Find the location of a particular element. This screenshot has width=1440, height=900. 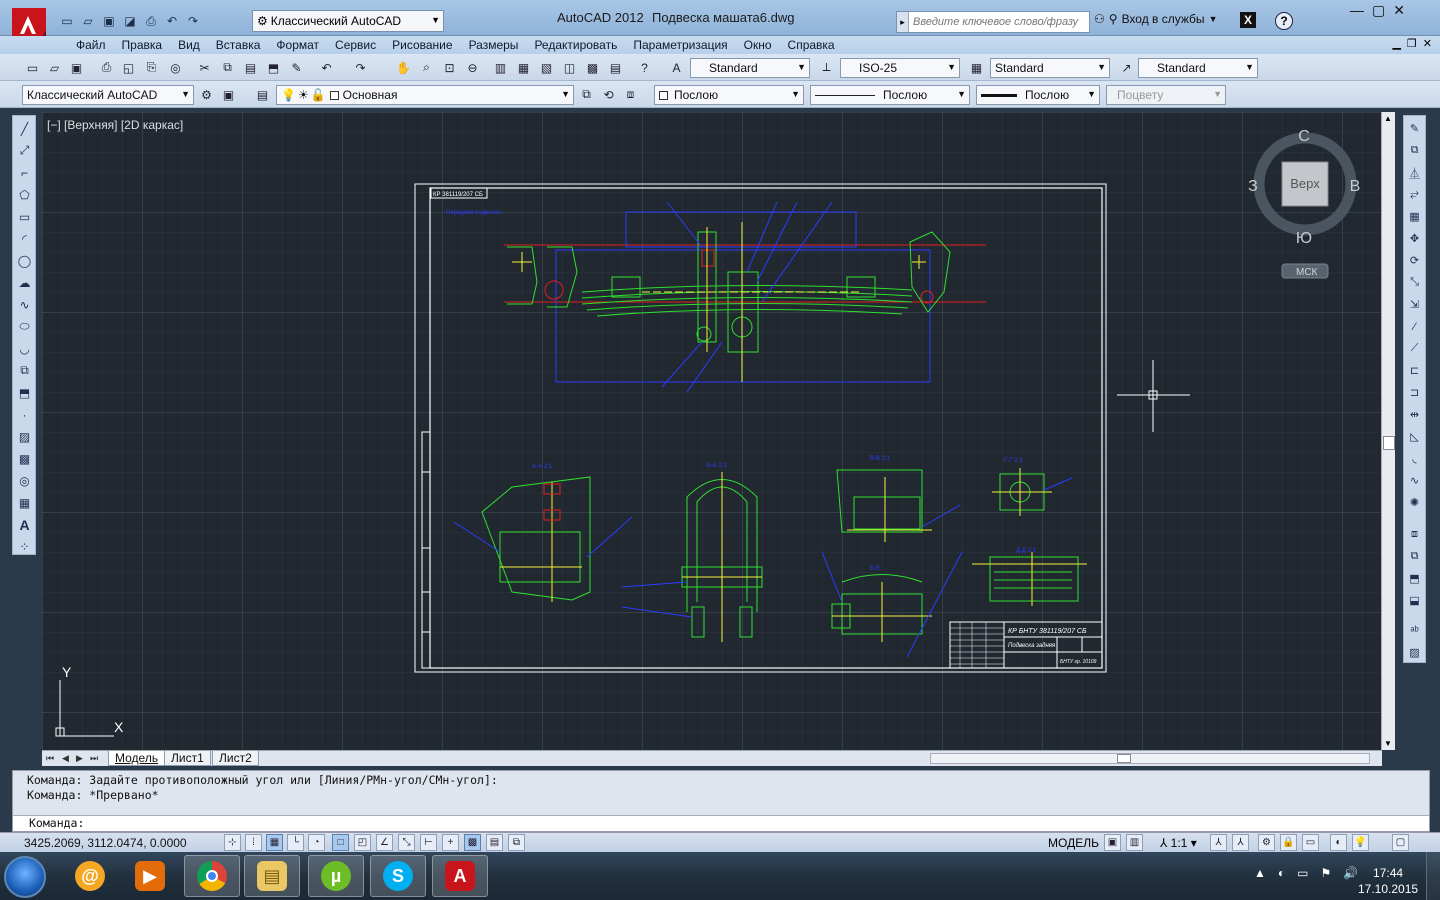

saveas-icon: ◪ is located at coordinates (130, 21).